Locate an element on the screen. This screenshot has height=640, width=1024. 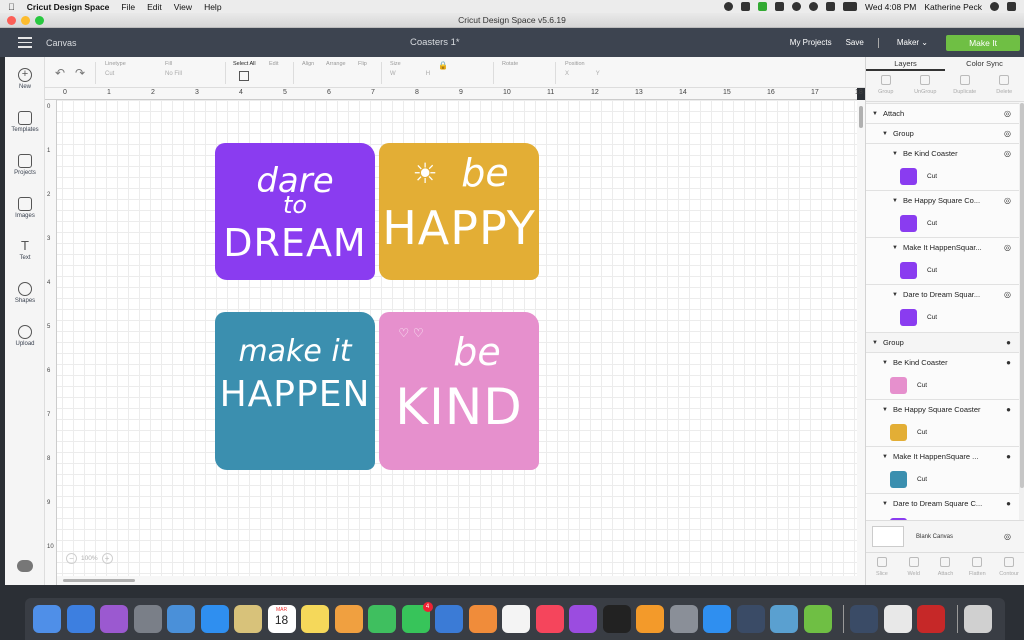
dock-app-chrome is located at coordinates (897, 619).